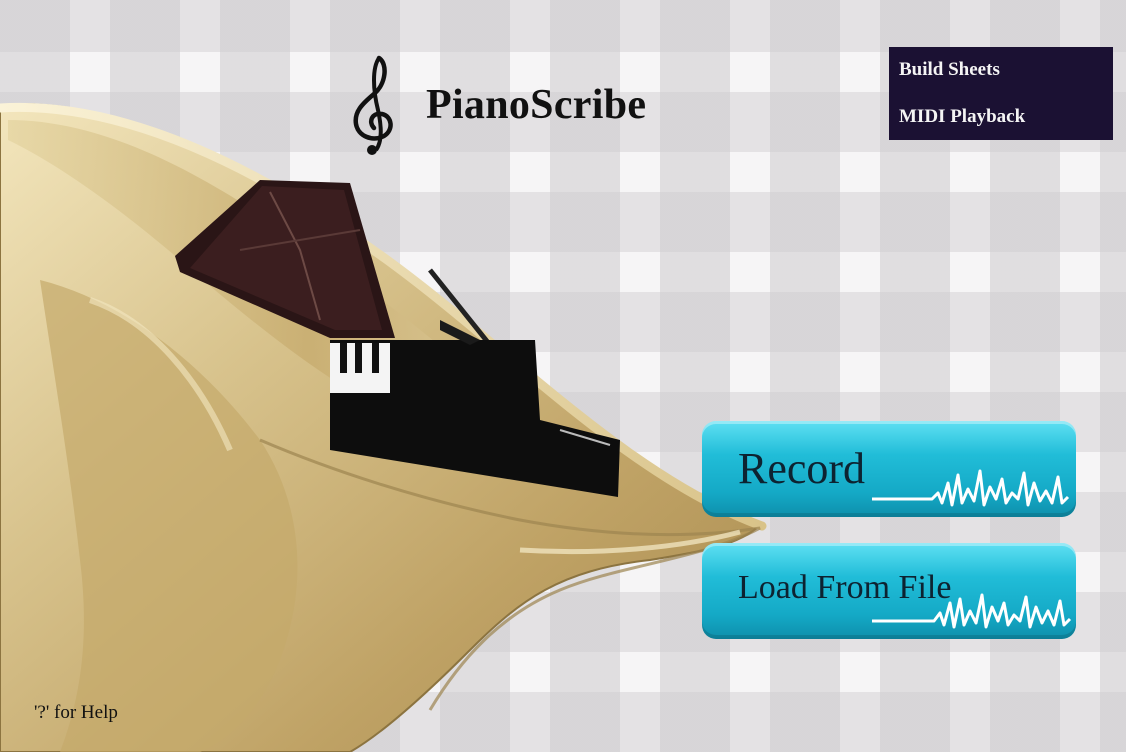 Image resolution: width=1126 pixels, height=752 pixels. What do you see at coordinates (1001, 93) in the screenshot?
I see `nav-menu: Build Sheets MIDI Playback` at bounding box center [1001, 93].